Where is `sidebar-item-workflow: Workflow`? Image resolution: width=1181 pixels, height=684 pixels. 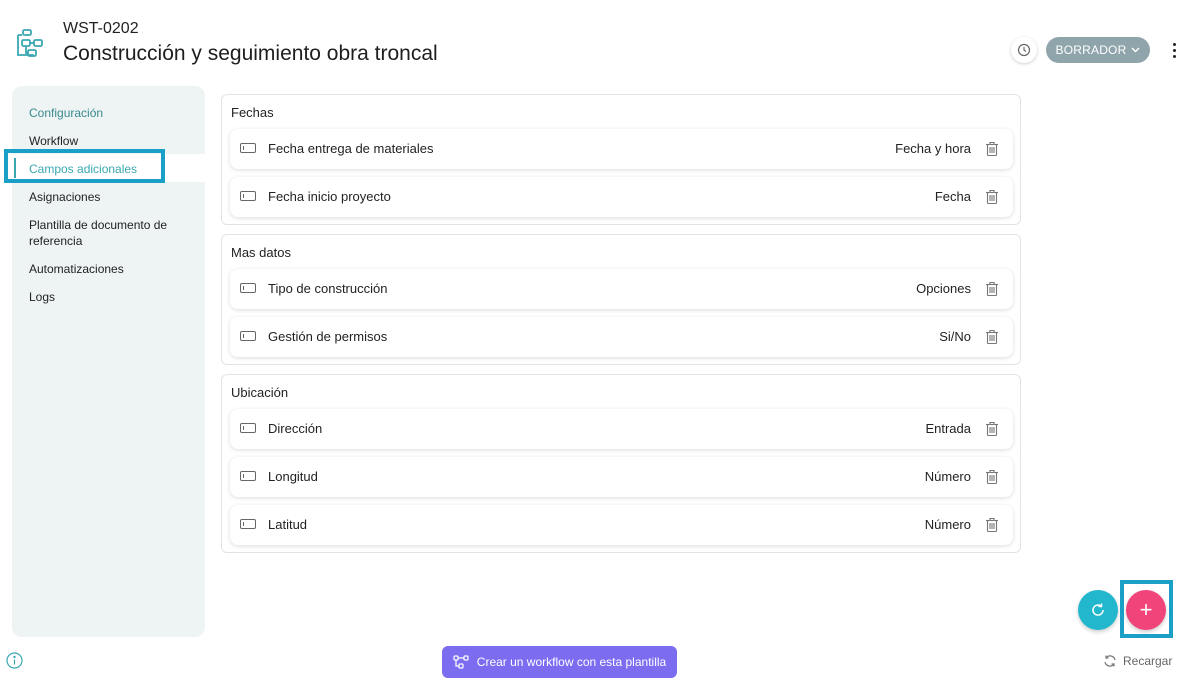 sidebar-item-workflow: Workflow is located at coordinates (109, 141).